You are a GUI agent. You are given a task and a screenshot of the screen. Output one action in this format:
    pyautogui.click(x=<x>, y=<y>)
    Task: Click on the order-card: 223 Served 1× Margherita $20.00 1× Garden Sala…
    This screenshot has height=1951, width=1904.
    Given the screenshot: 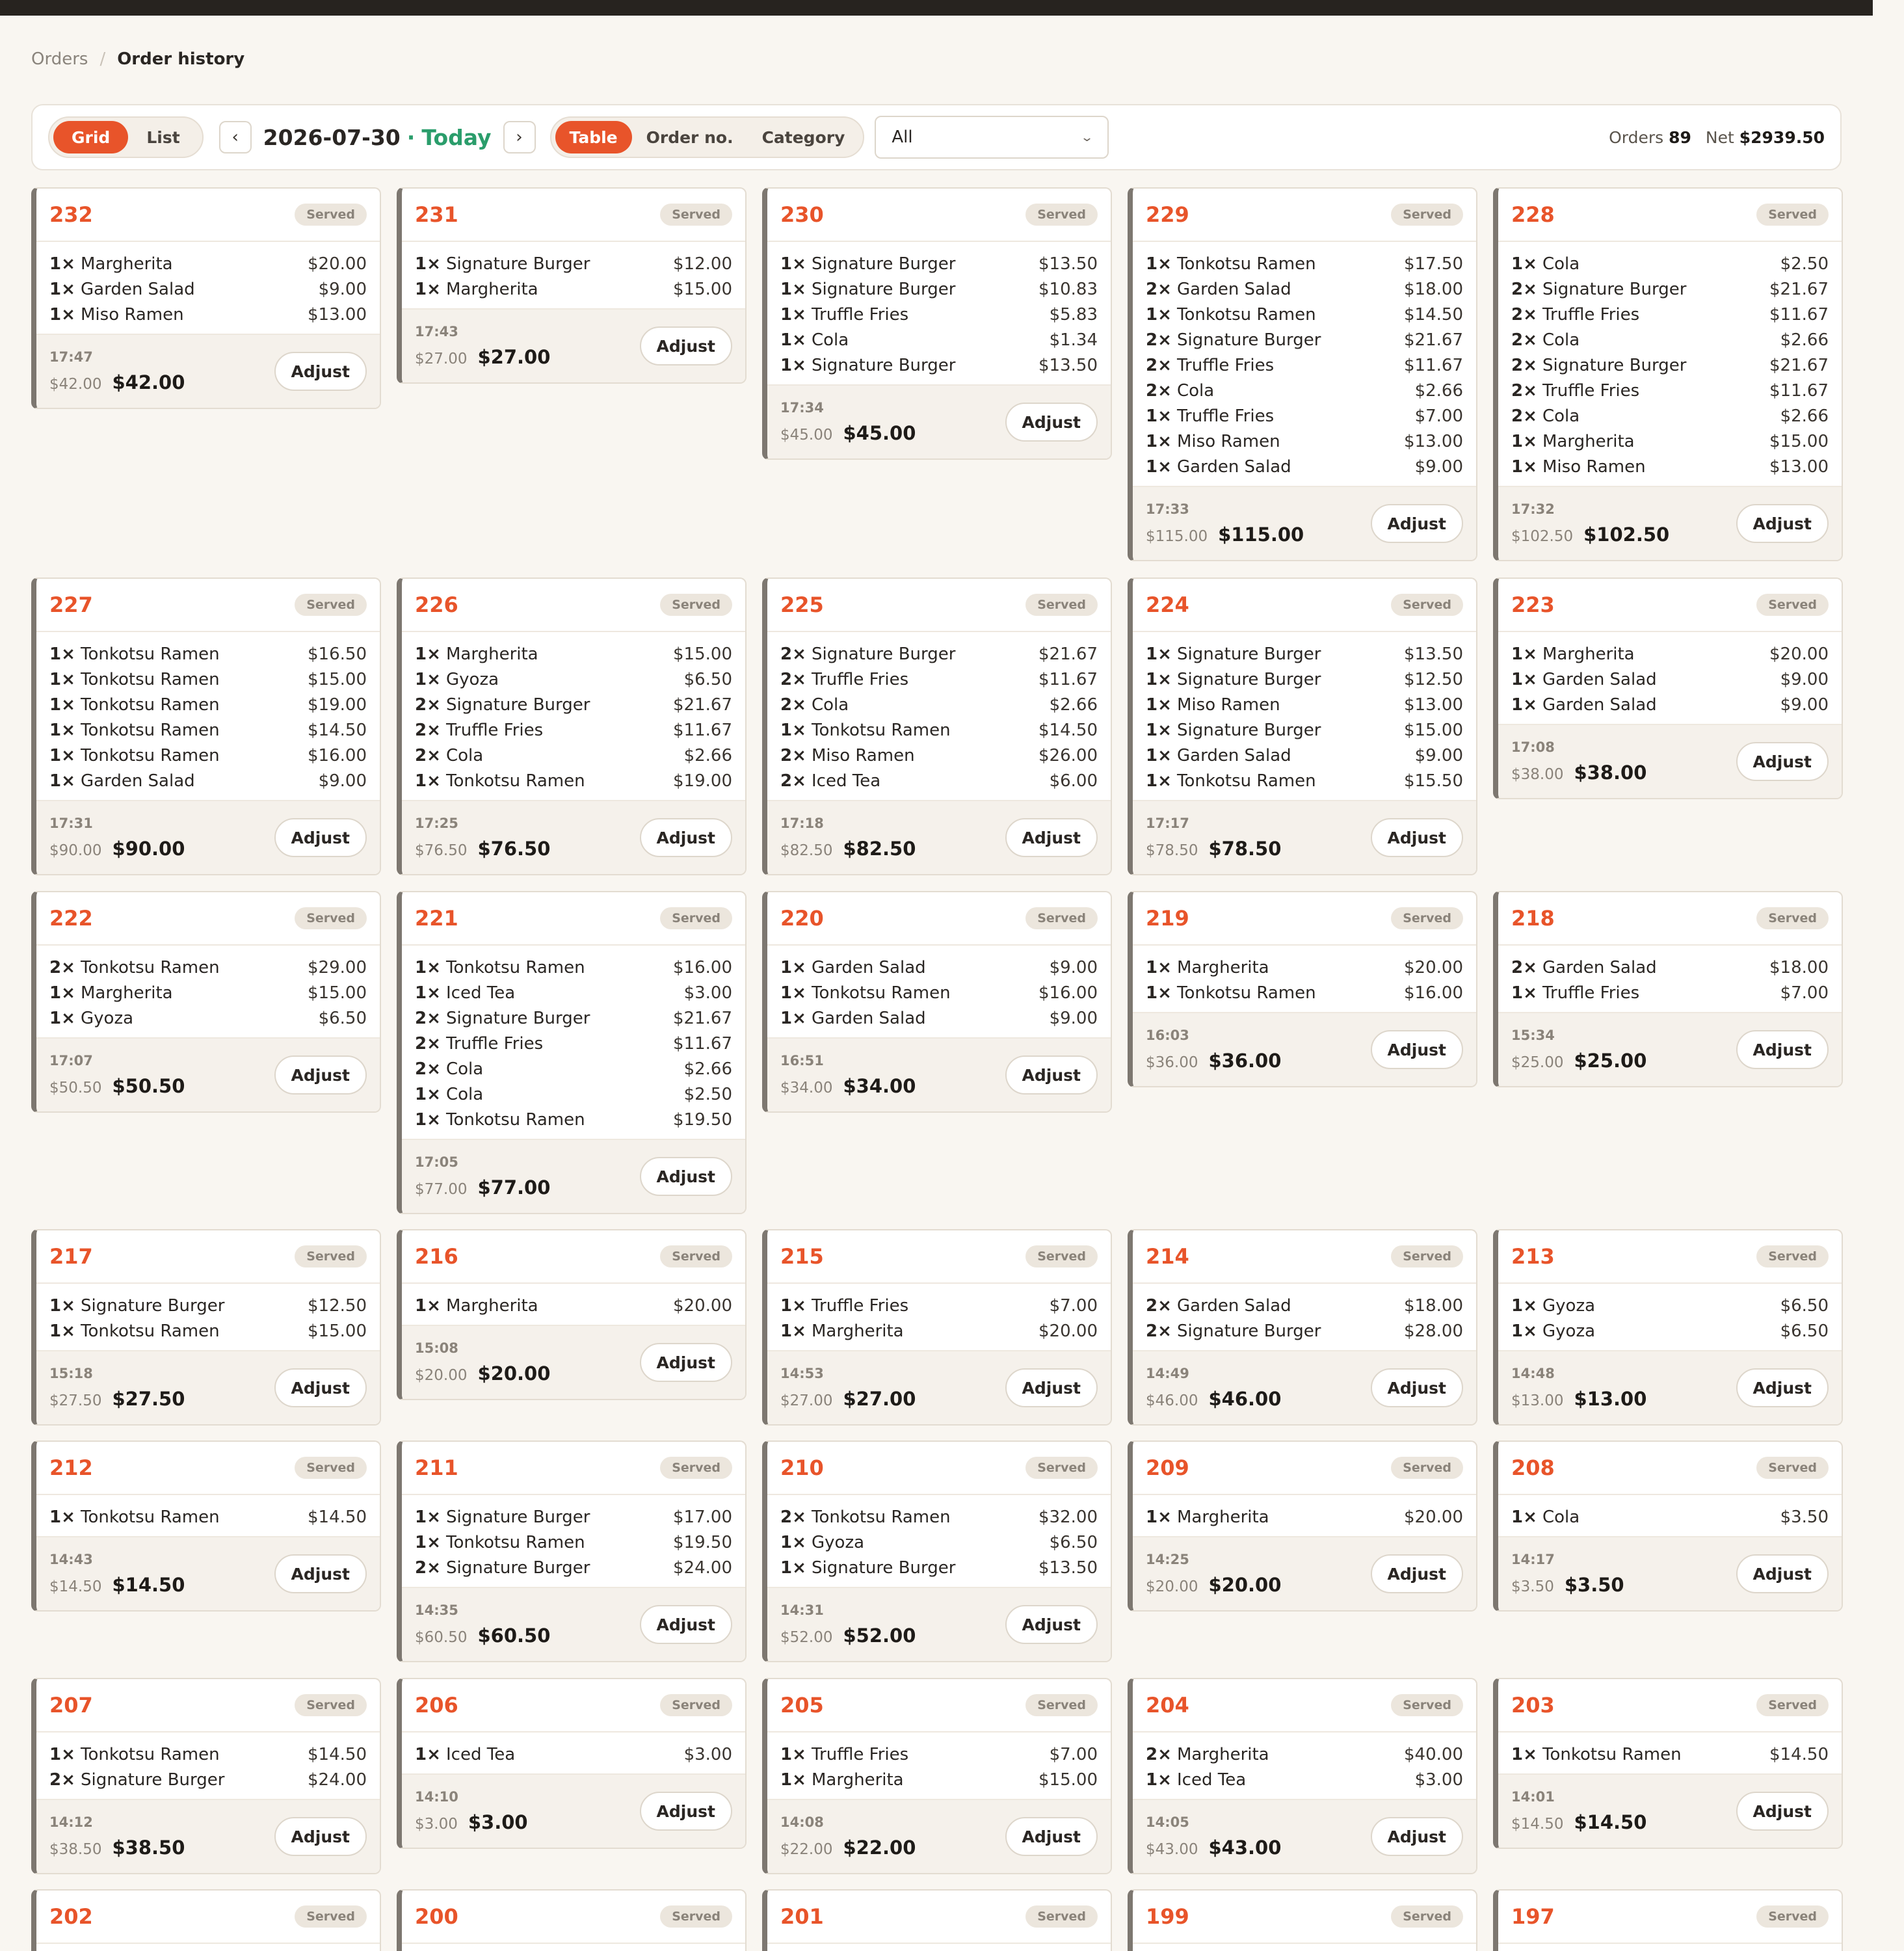 What is the action you would take?
    pyautogui.click(x=1668, y=688)
    